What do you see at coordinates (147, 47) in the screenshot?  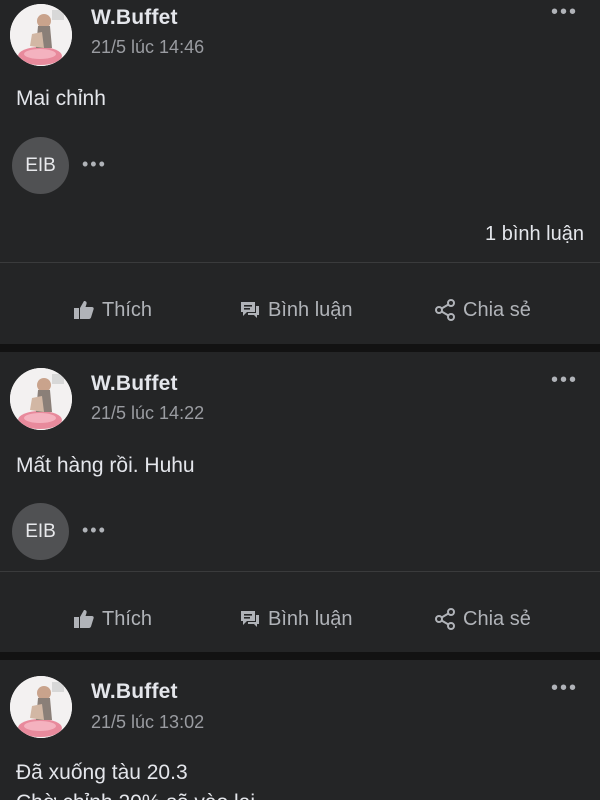 I see `post-timestamp: 21/5 lúc 14:46` at bounding box center [147, 47].